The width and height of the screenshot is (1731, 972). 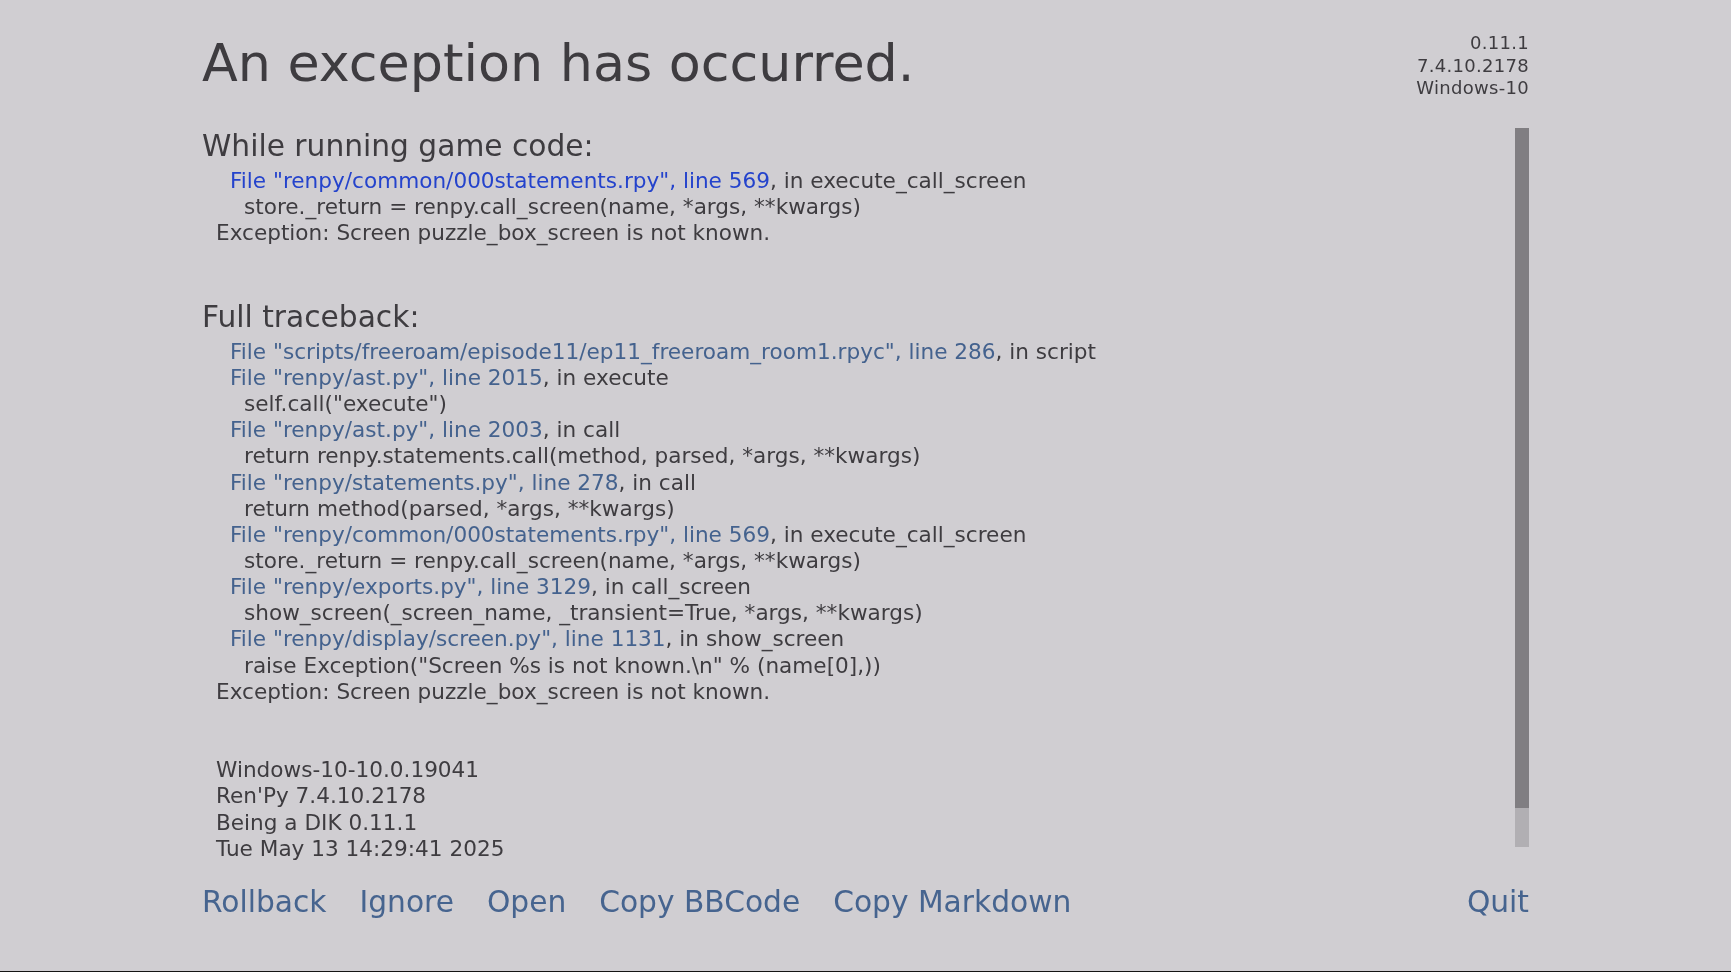 I want to click on traceback-entry: File "renpy/display/screen.py", line 1131, in show_screen, so click(x=537, y=639).